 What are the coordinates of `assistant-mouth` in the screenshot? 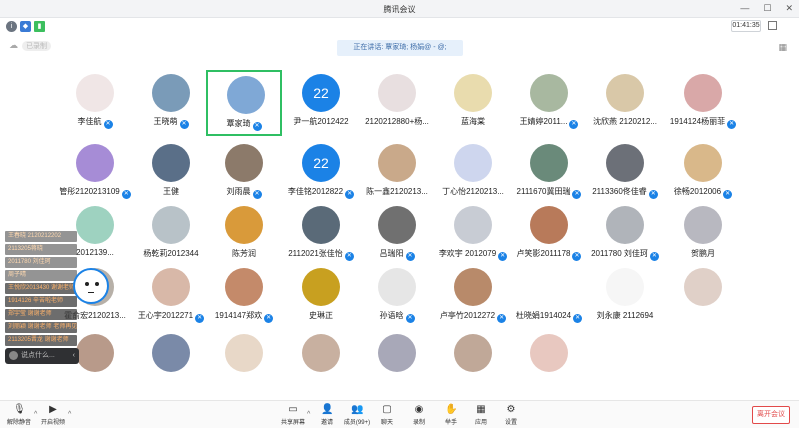 It's located at (91, 292).